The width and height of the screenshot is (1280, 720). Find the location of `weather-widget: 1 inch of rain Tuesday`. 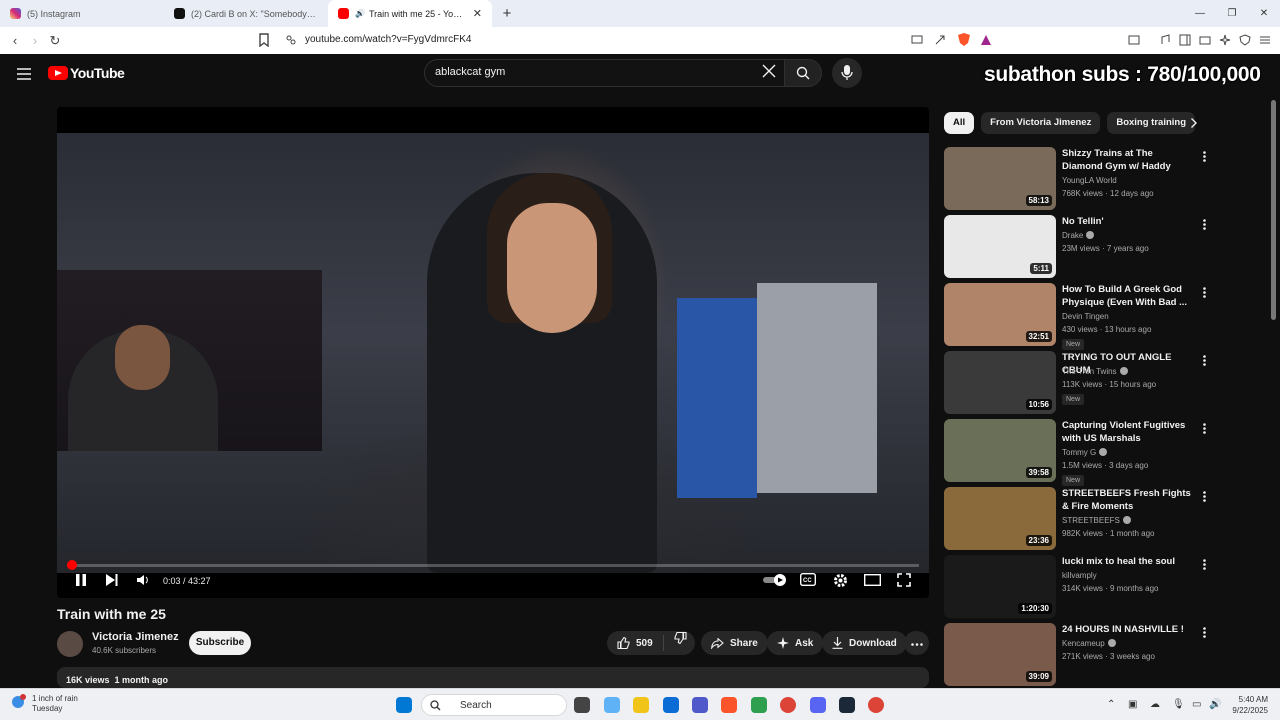

weather-widget: 1 inch of rain Tuesday is located at coordinates (44, 704).